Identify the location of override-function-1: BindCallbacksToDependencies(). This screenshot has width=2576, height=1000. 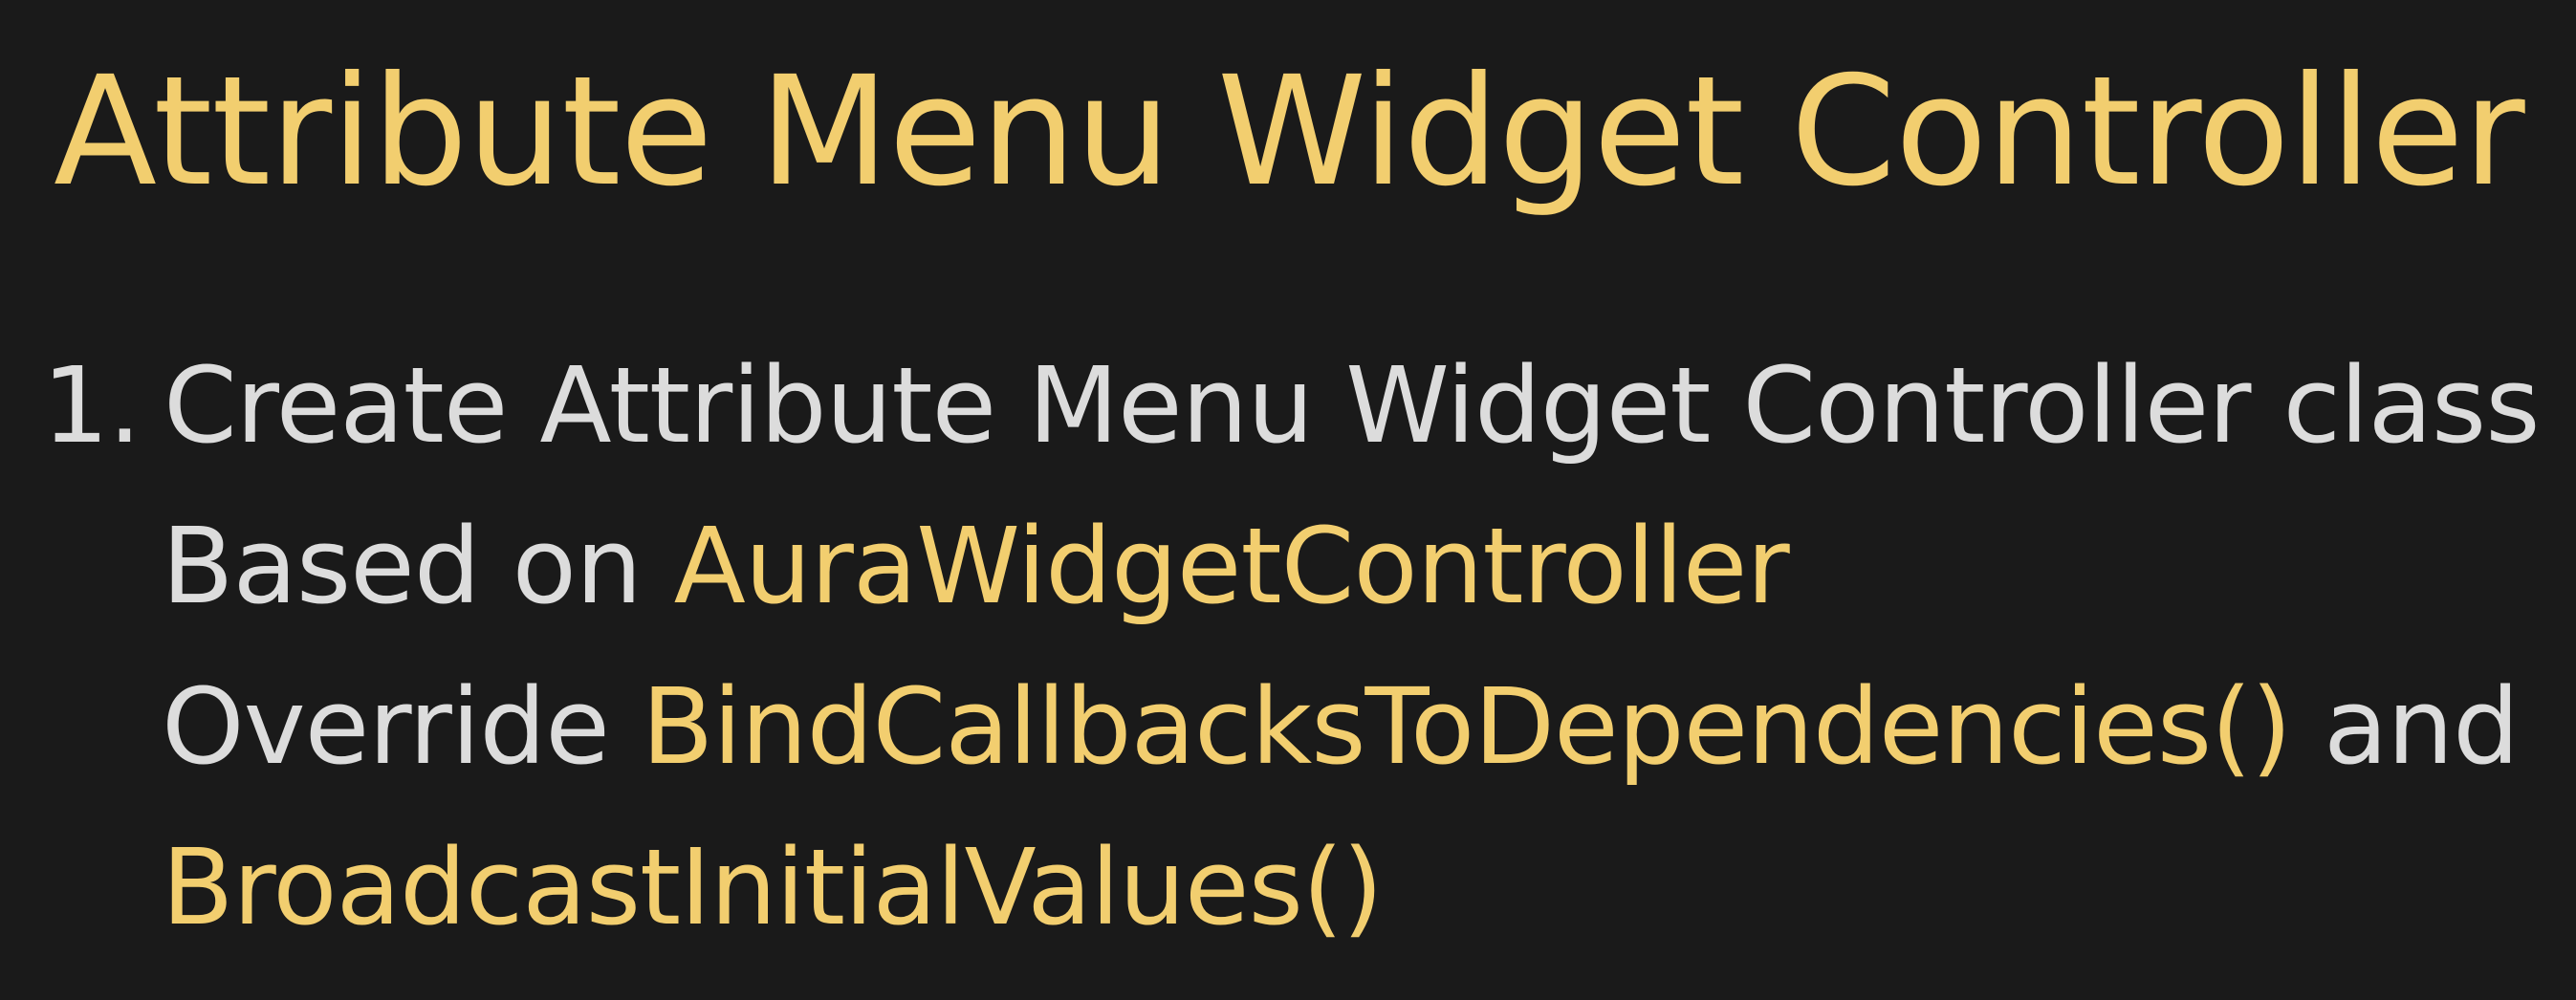
(1466, 726).